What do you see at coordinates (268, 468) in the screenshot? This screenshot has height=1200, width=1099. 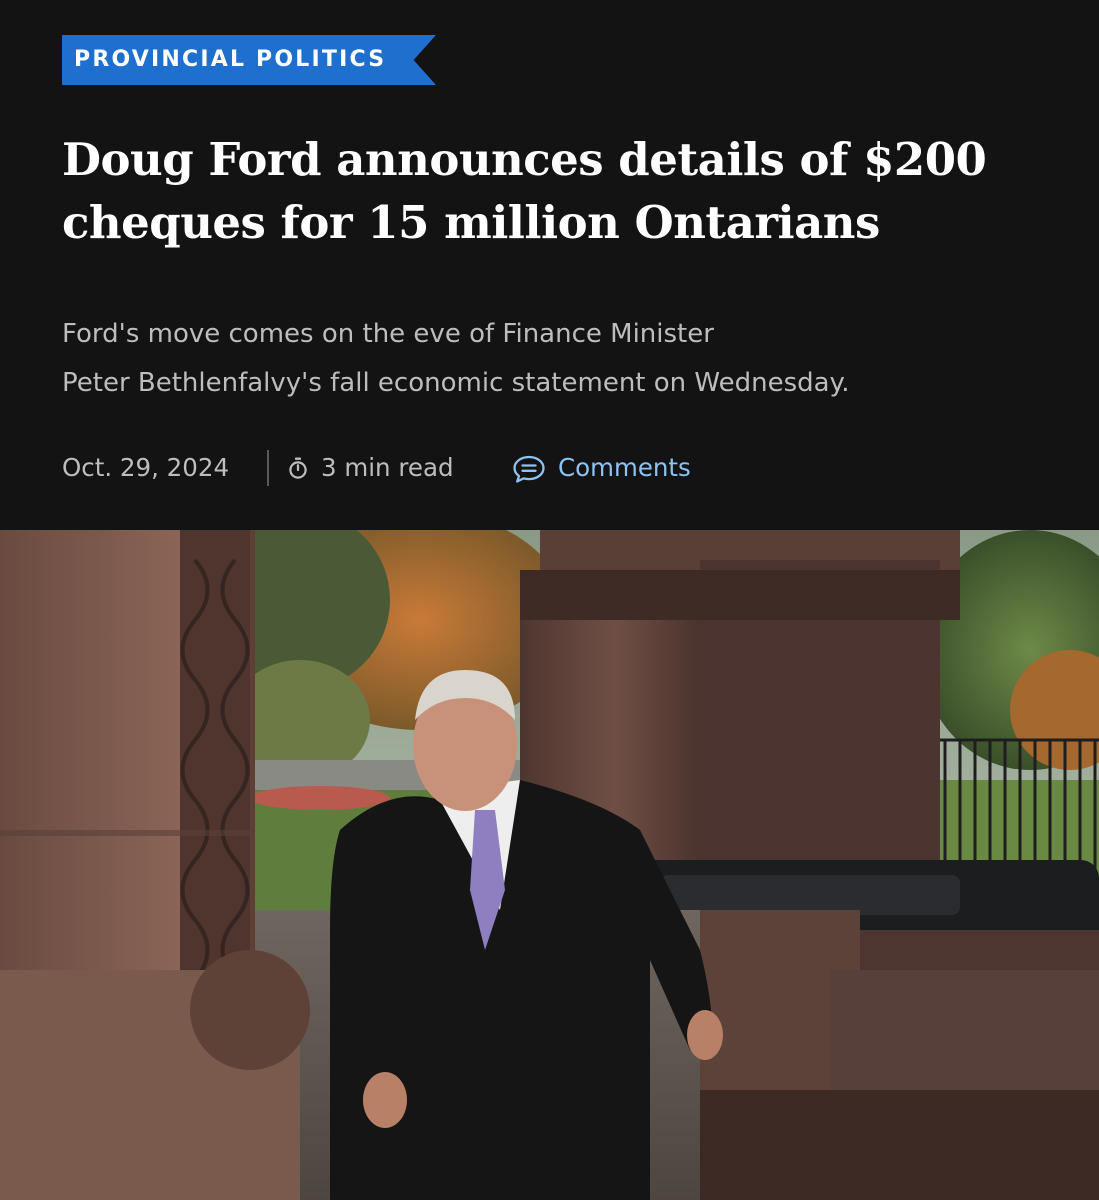 I see `meta-divider` at bounding box center [268, 468].